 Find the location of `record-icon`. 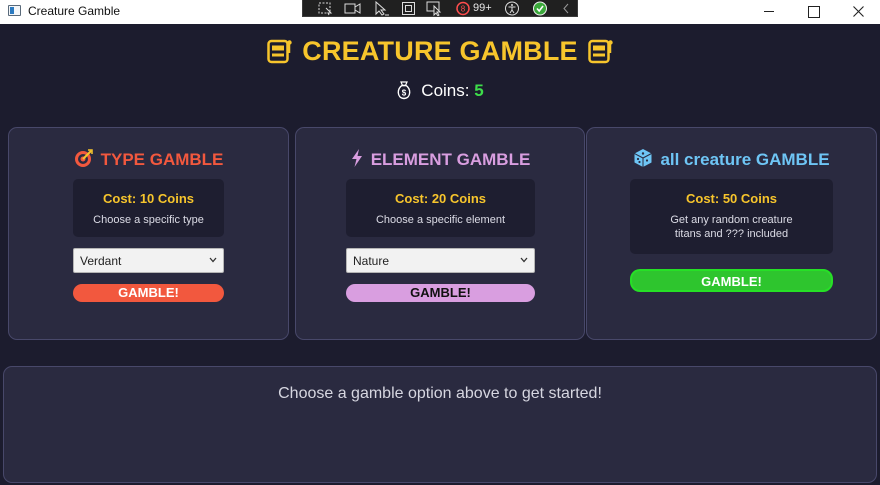

record-icon is located at coordinates (352, 8).